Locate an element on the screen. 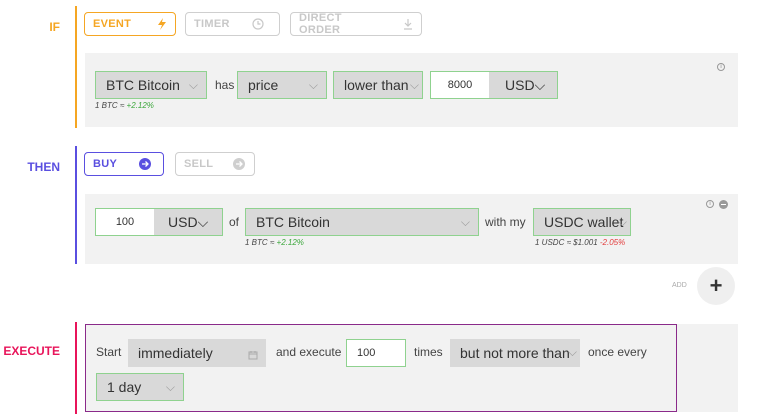 This screenshot has width=768, height=419. download-icon is located at coordinates (408, 24).